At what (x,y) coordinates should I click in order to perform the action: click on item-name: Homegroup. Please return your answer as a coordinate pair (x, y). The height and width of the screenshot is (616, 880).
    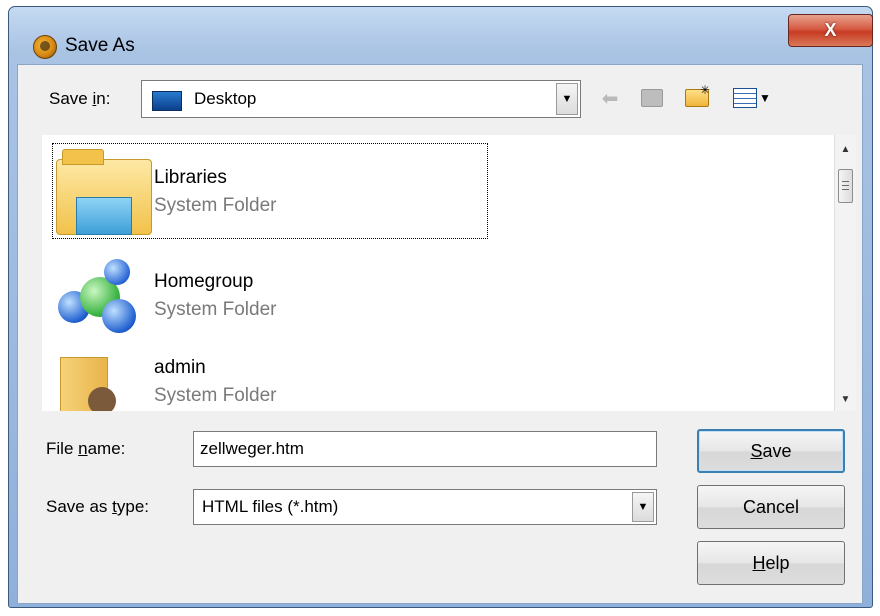
    Looking at the image, I should click on (204, 281).